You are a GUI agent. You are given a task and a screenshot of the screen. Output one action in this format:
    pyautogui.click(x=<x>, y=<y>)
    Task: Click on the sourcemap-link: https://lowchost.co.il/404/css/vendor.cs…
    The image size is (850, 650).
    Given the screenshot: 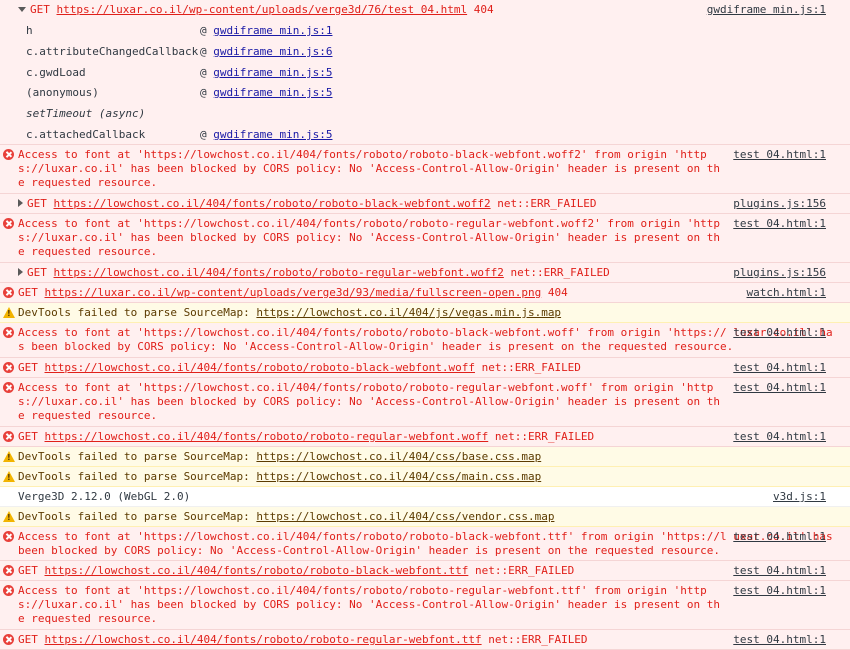 What is the action you would take?
    pyautogui.click(x=405, y=516)
    